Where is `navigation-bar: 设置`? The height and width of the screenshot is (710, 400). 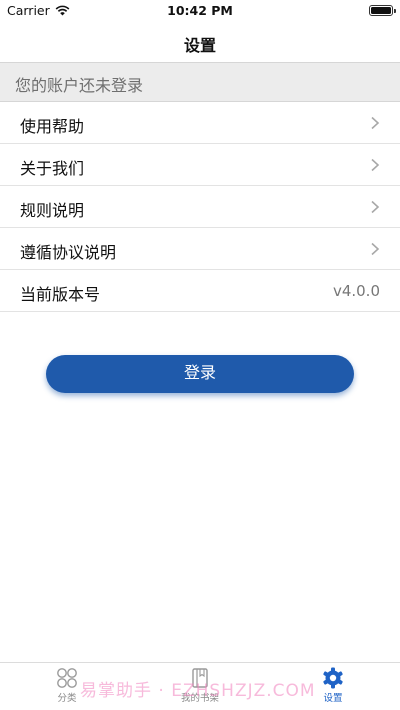
navigation-bar: 设置 is located at coordinates (200, 42).